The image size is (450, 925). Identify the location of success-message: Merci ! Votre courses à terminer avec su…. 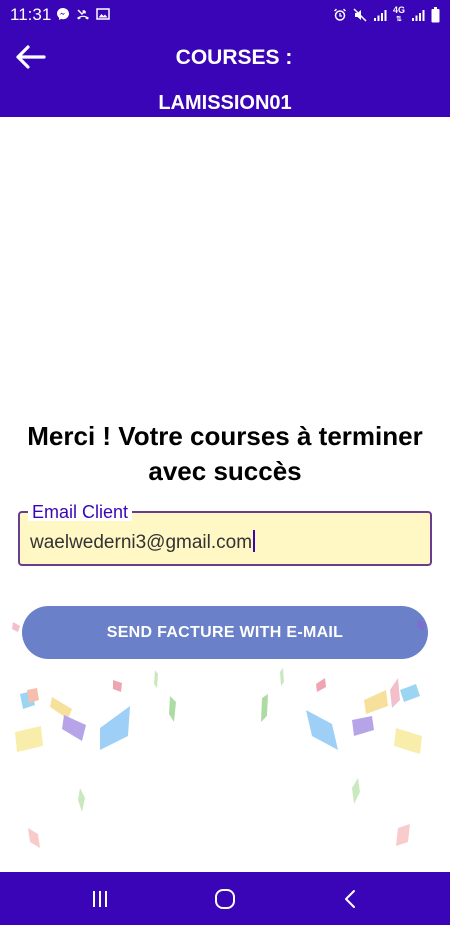
(225, 453).